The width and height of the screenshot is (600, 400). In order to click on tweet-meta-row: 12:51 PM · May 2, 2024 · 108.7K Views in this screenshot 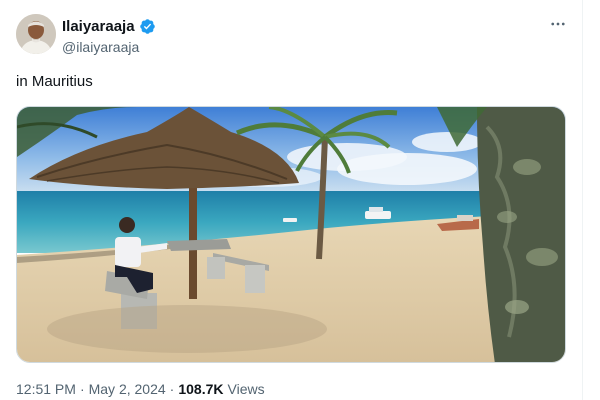, I will do `click(140, 389)`.